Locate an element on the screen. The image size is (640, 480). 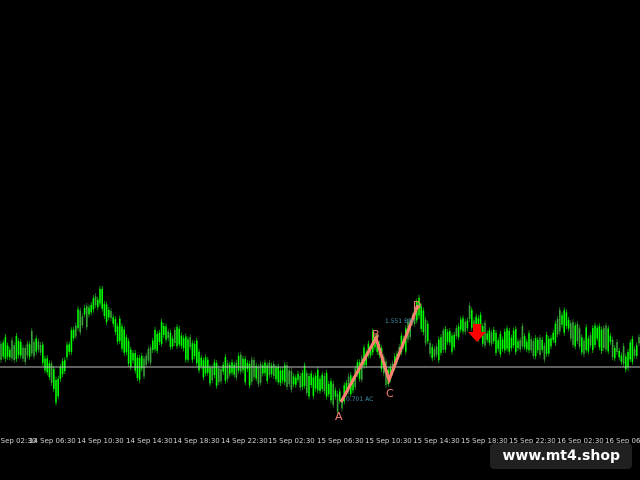
time-label: 14 Sep 18:30 is located at coordinates (196, 441).